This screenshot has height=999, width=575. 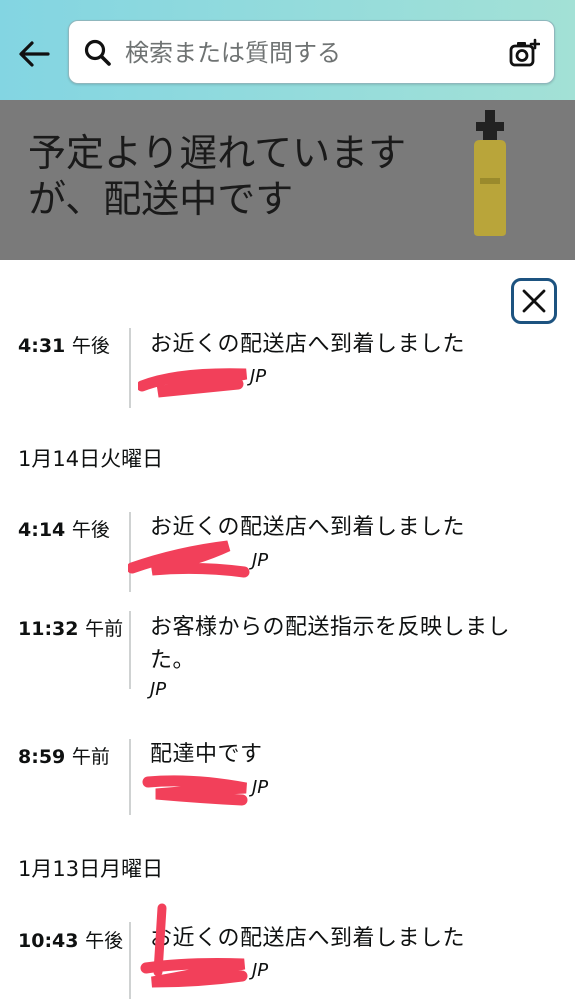 I want to click on event-title: 配達中です, so click(x=206, y=754).